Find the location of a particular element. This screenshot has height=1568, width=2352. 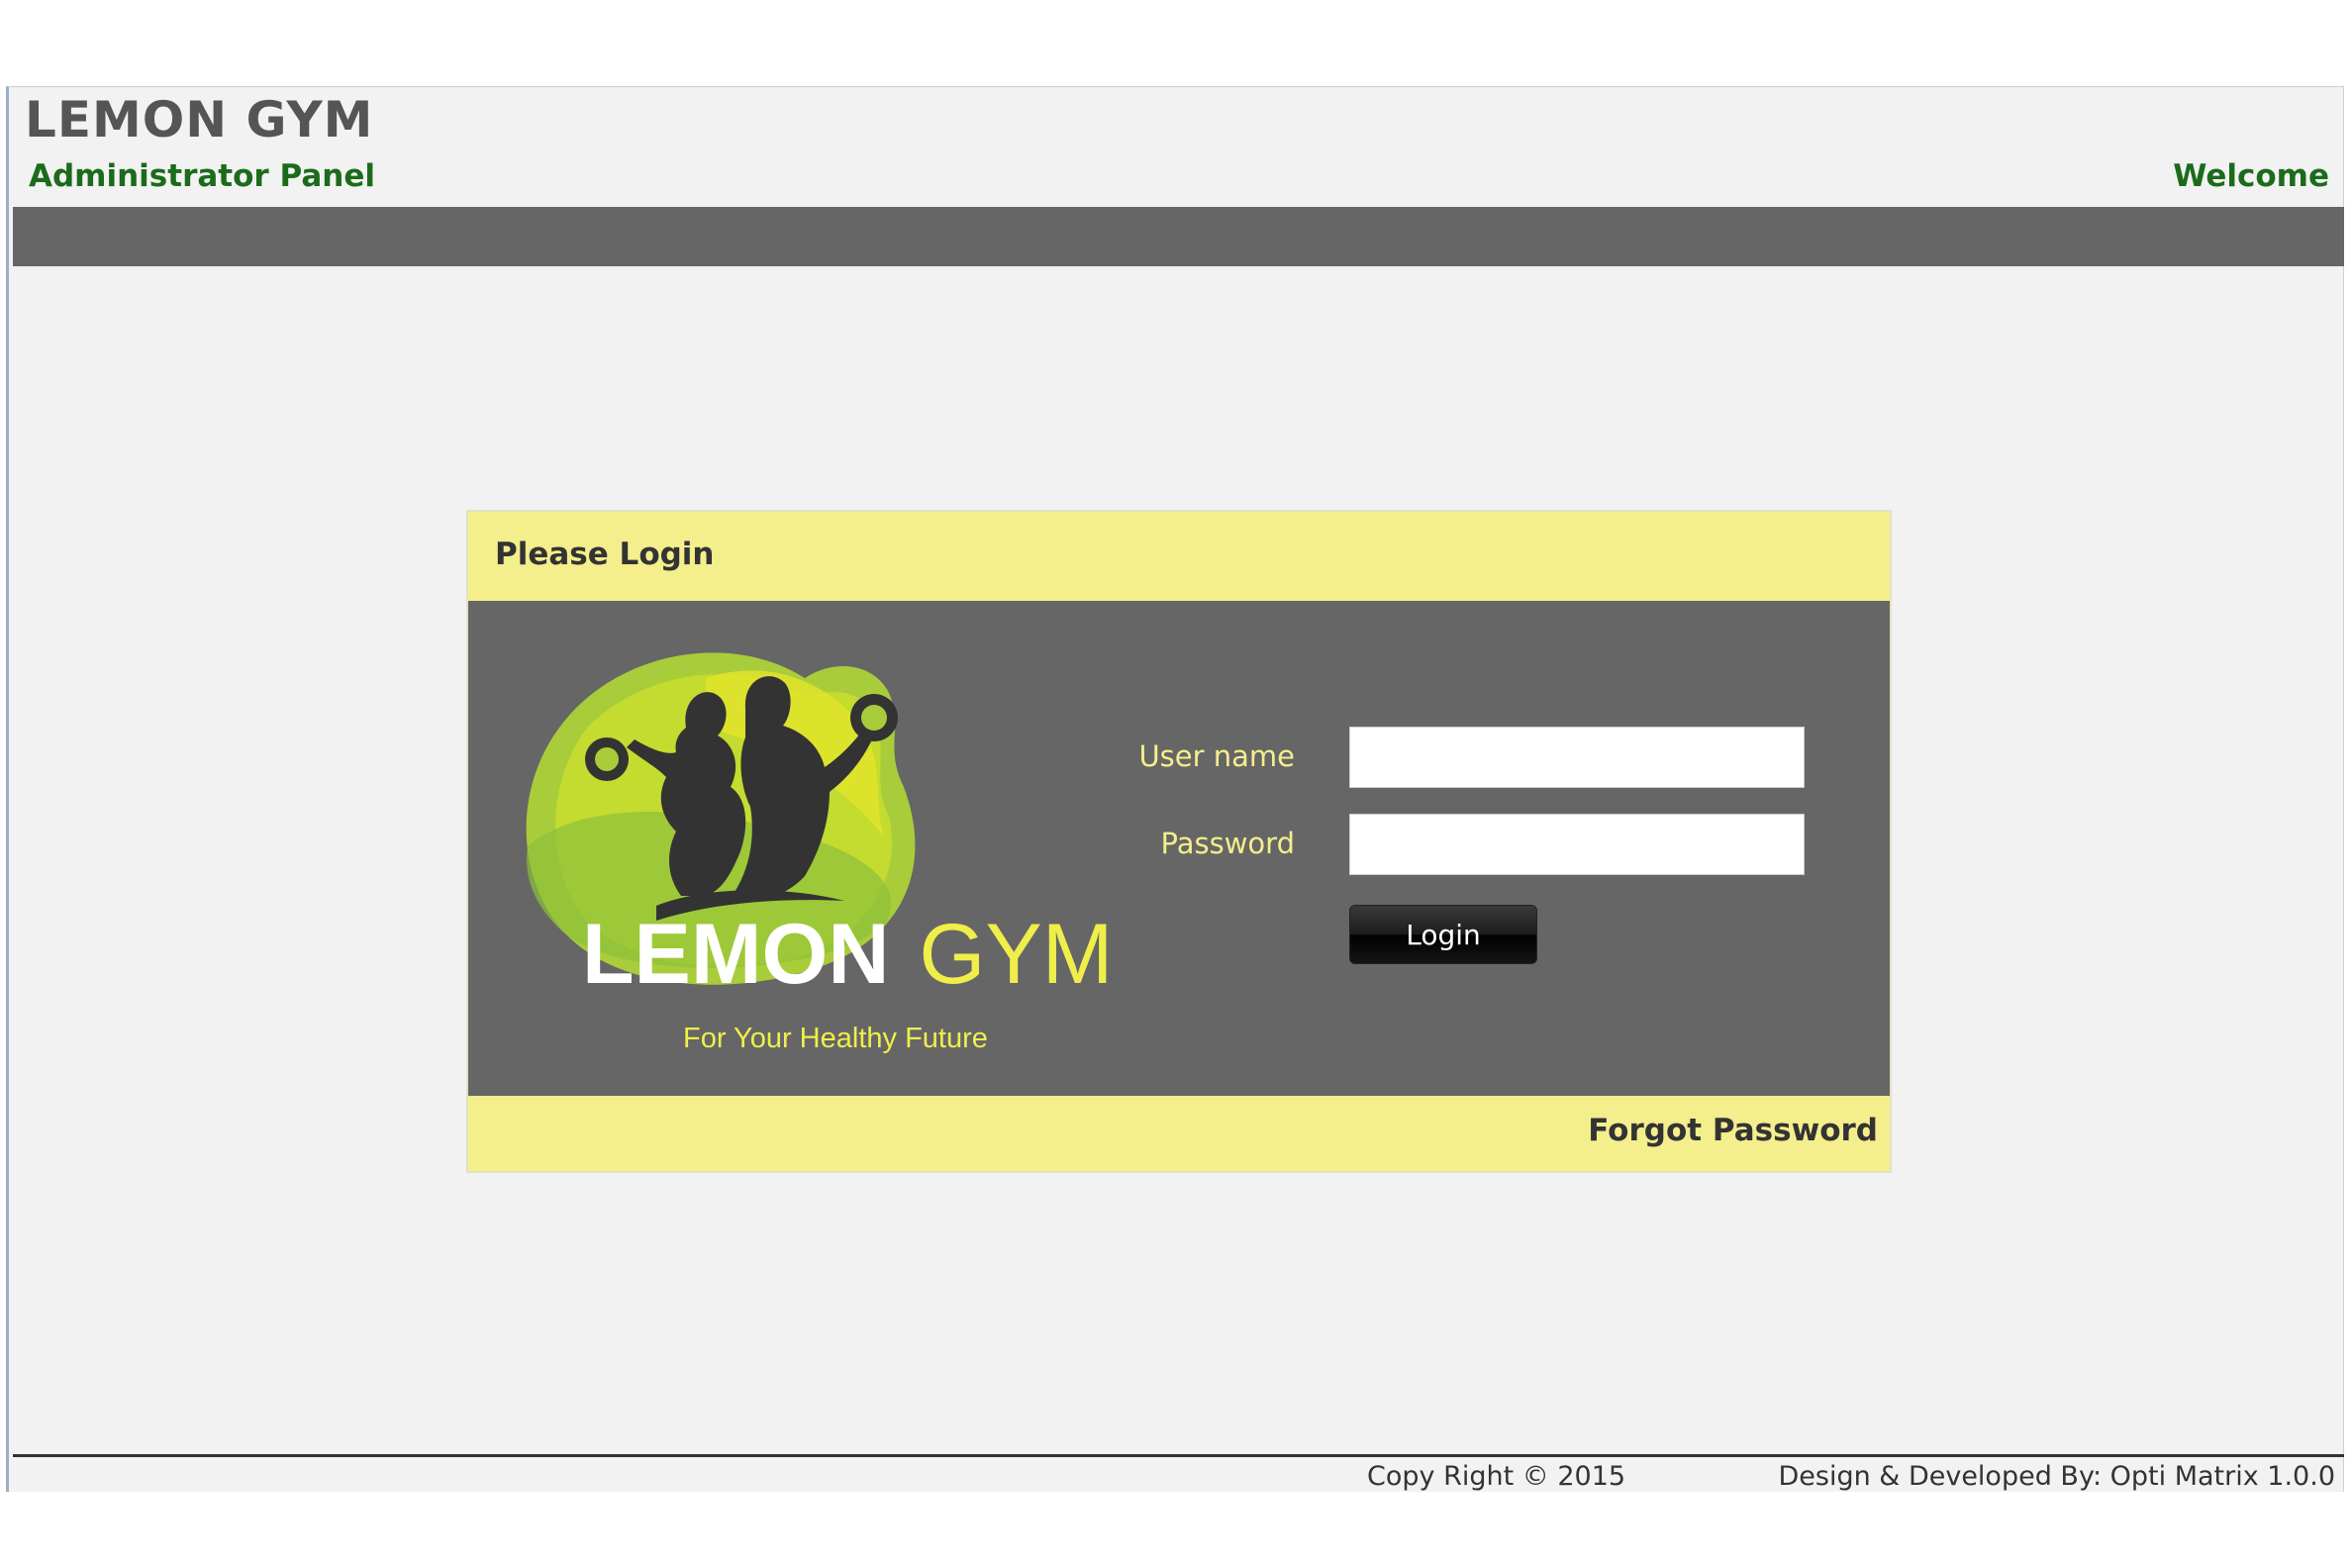

username-input is located at coordinates (1577, 757).